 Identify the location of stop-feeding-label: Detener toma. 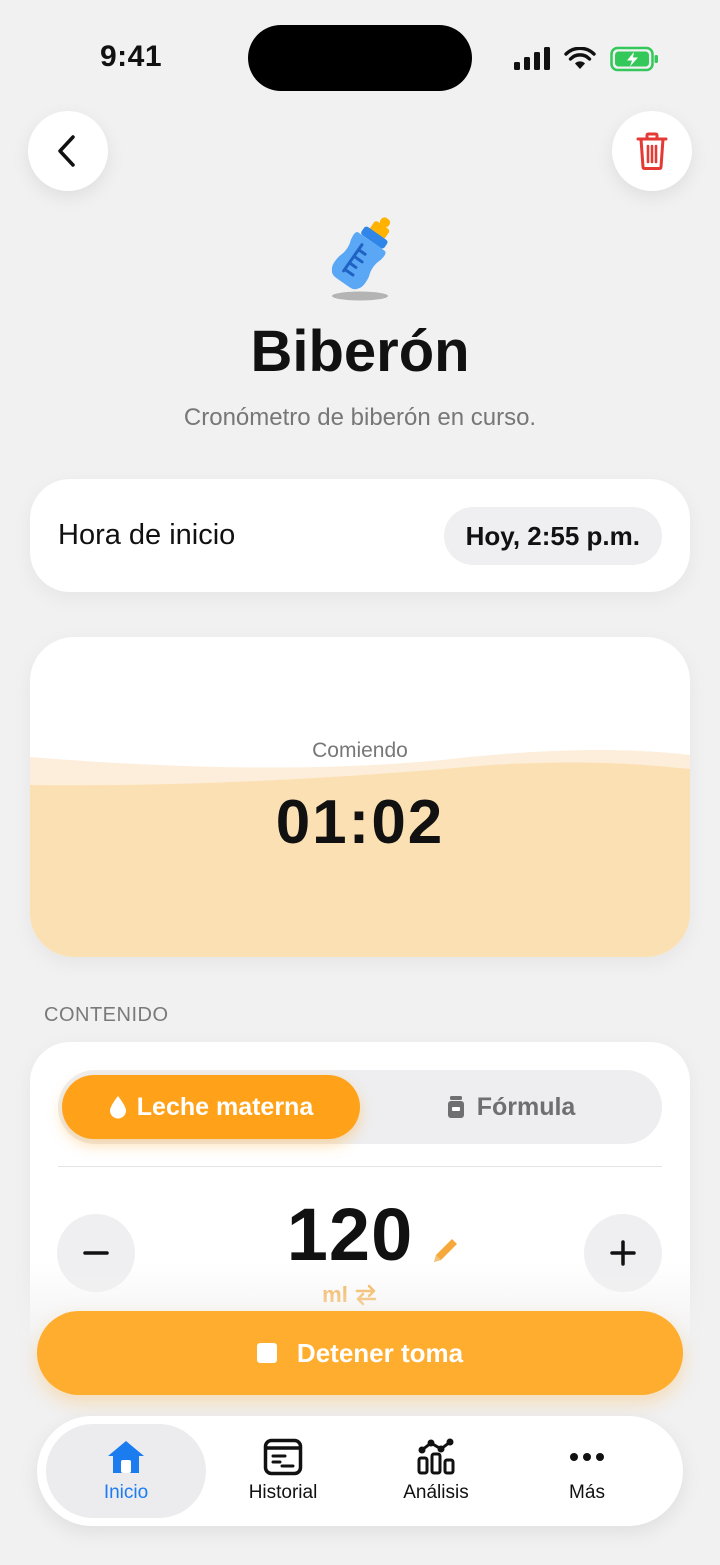
(380, 1352).